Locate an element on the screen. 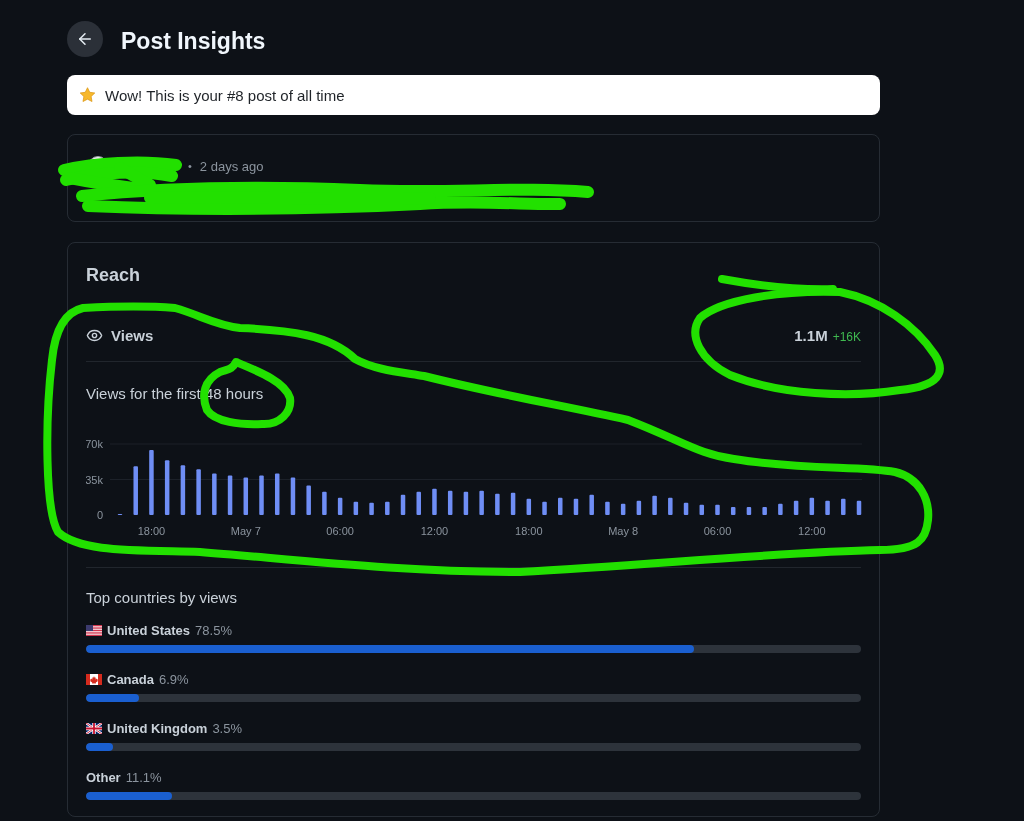 This screenshot has width=1024, height=821. banner-text: Wow! This is your #8 post of all time is located at coordinates (225, 95).